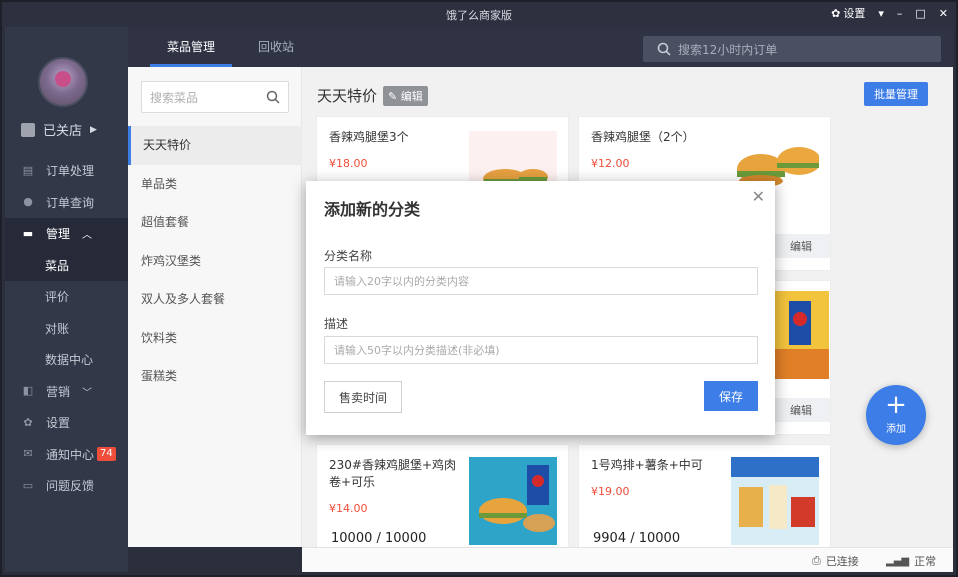 The width and height of the screenshot is (958, 577). What do you see at coordinates (215, 299) in the screenshot?
I see `category-item: 双人及多人套餐` at bounding box center [215, 299].